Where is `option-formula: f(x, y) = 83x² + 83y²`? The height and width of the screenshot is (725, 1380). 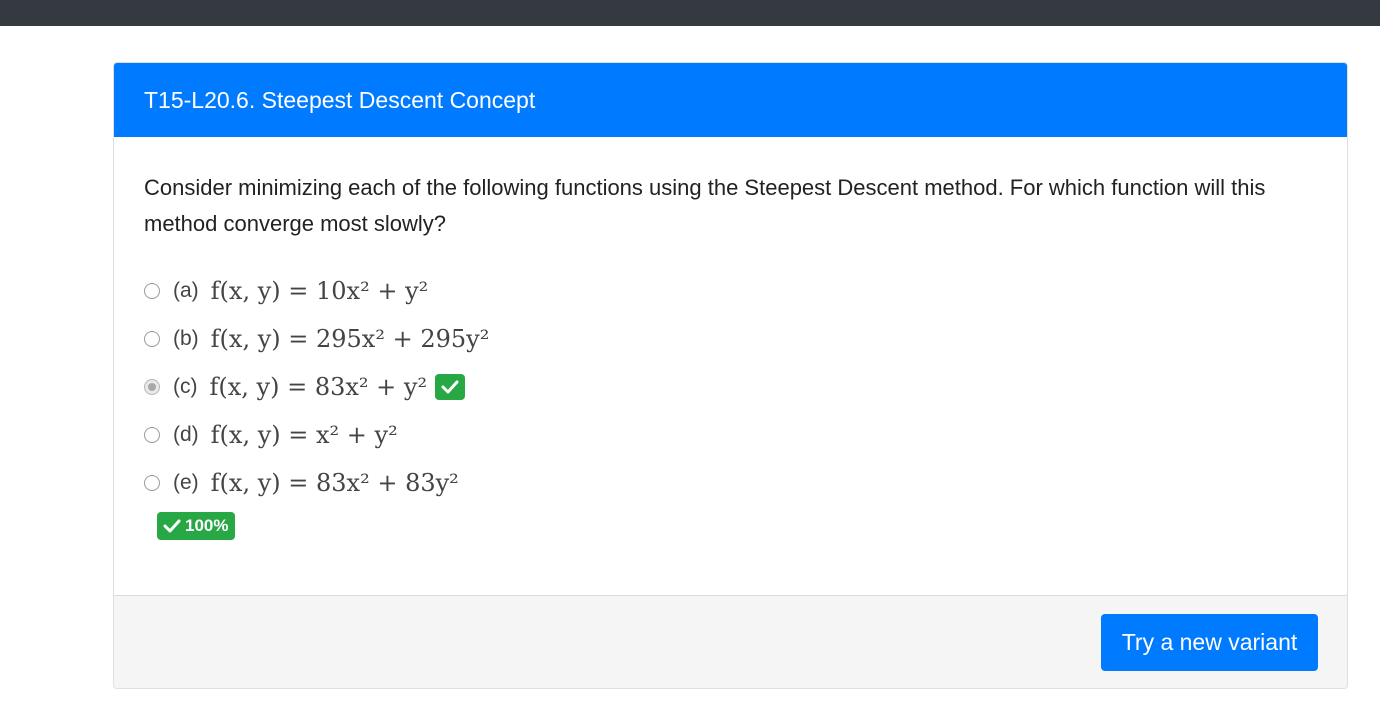
option-formula: f(x, y) = 83x² + 83y² is located at coordinates (334, 483).